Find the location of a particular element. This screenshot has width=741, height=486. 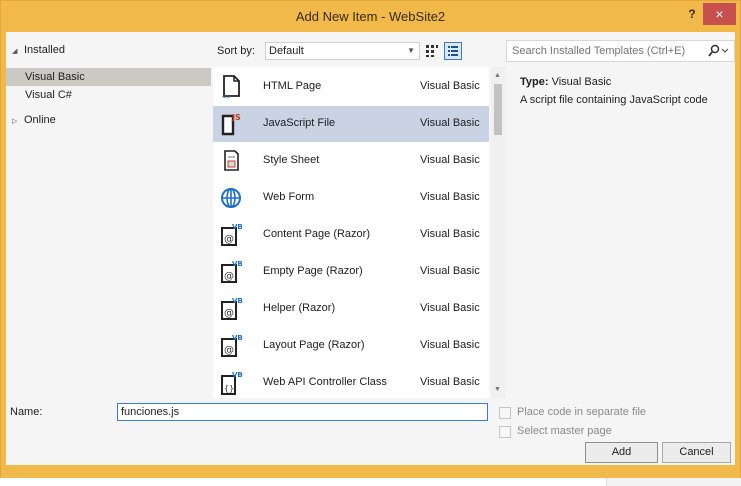

template-name: Empty Page (Razor) is located at coordinates (313, 271).